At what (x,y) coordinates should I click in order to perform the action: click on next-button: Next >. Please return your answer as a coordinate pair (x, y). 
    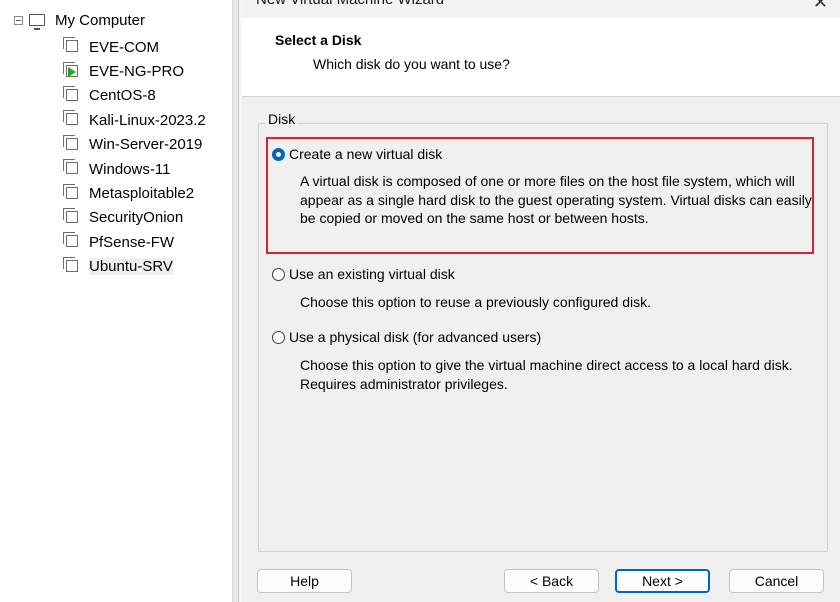
    Looking at the image, I should click on (662, 581).